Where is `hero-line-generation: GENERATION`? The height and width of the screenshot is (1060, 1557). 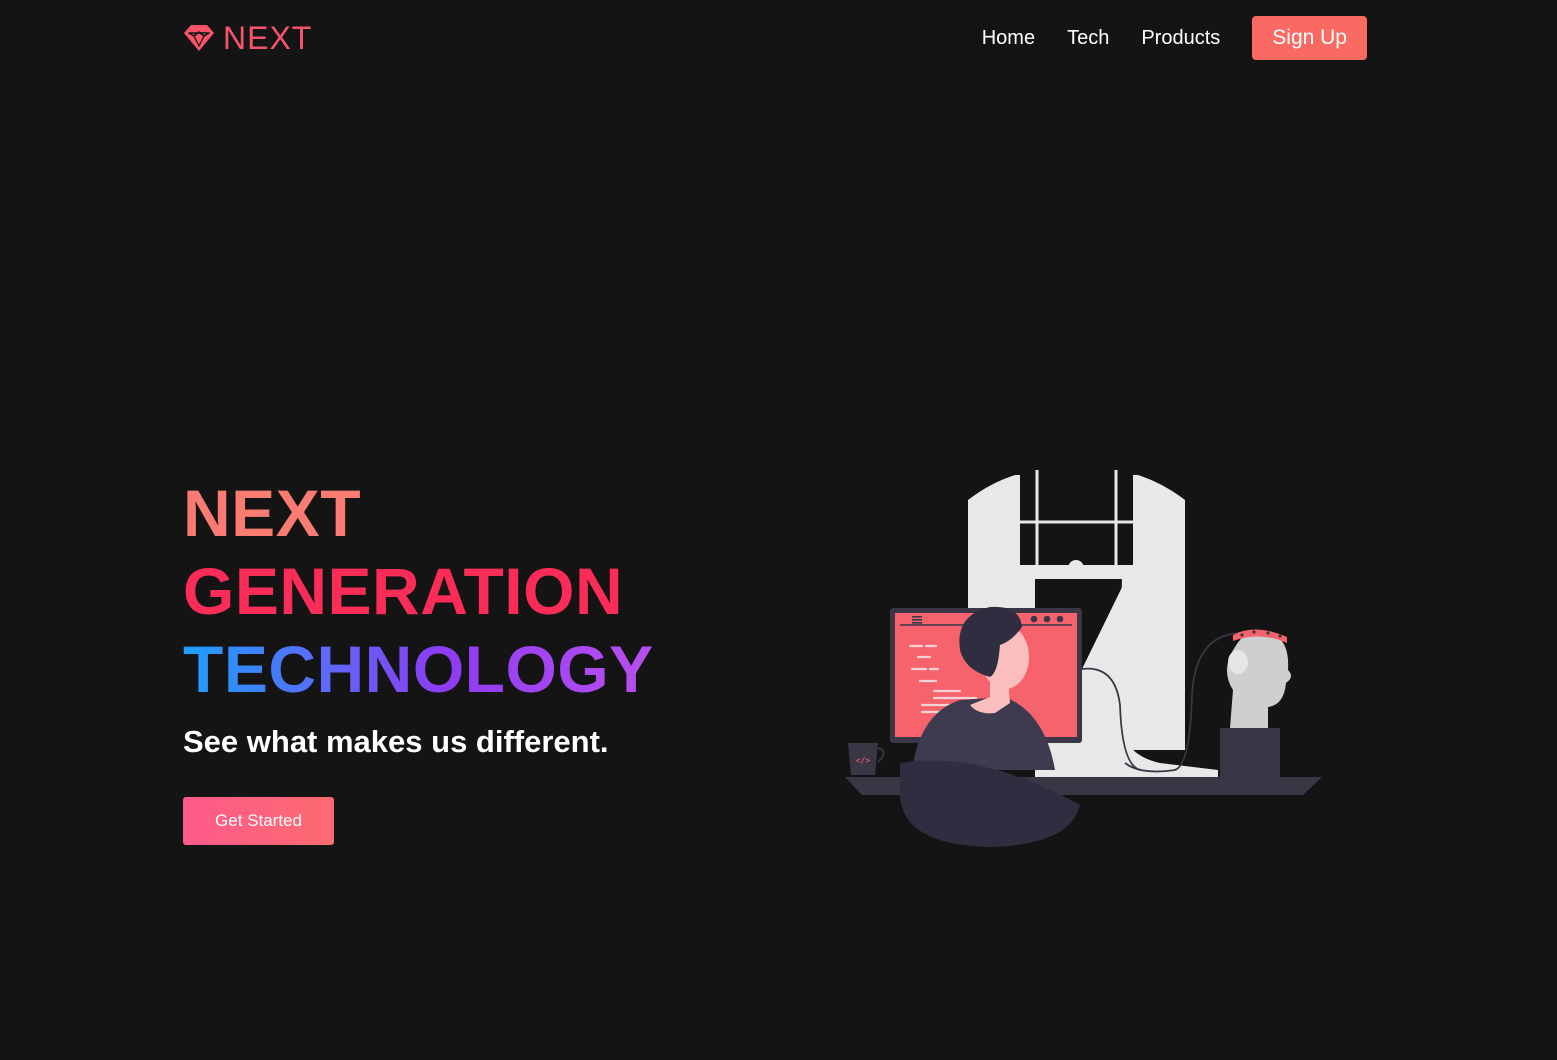 hero-line-generation: GENERATION is located at coordinates (403, 591).